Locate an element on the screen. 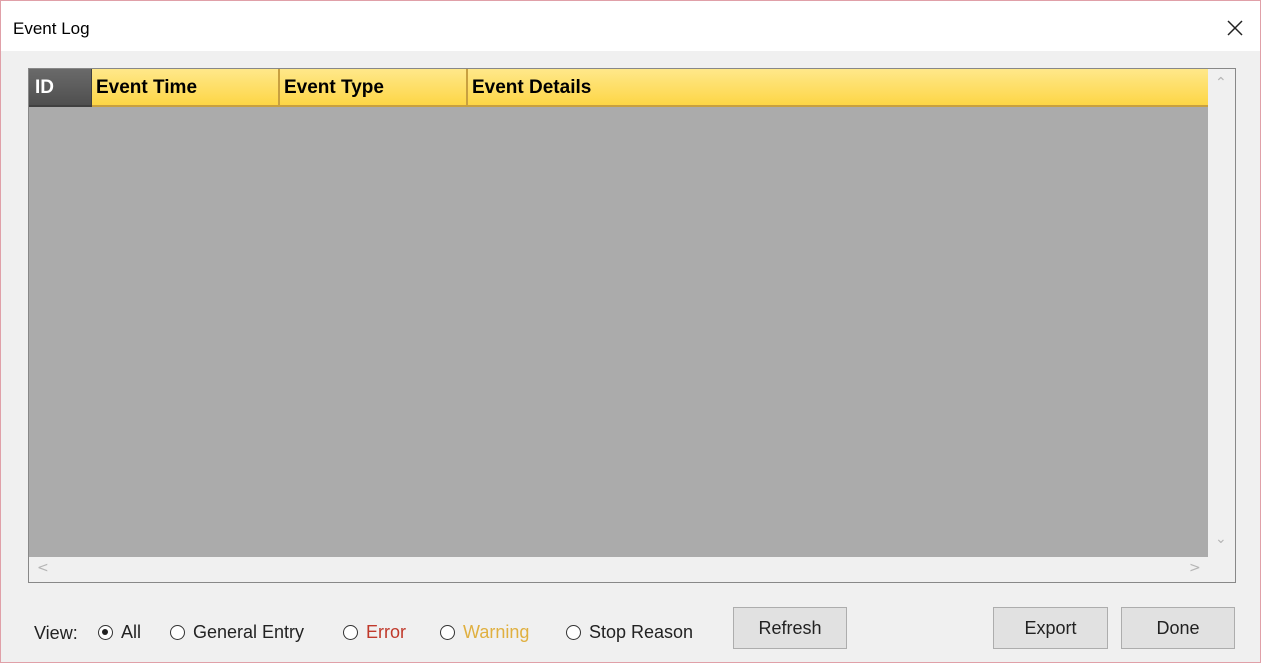 Image resolution: width=1261 pixels, height=663 pixels. horizontal-scrollbar: < > is located at coordinates (618, 569).